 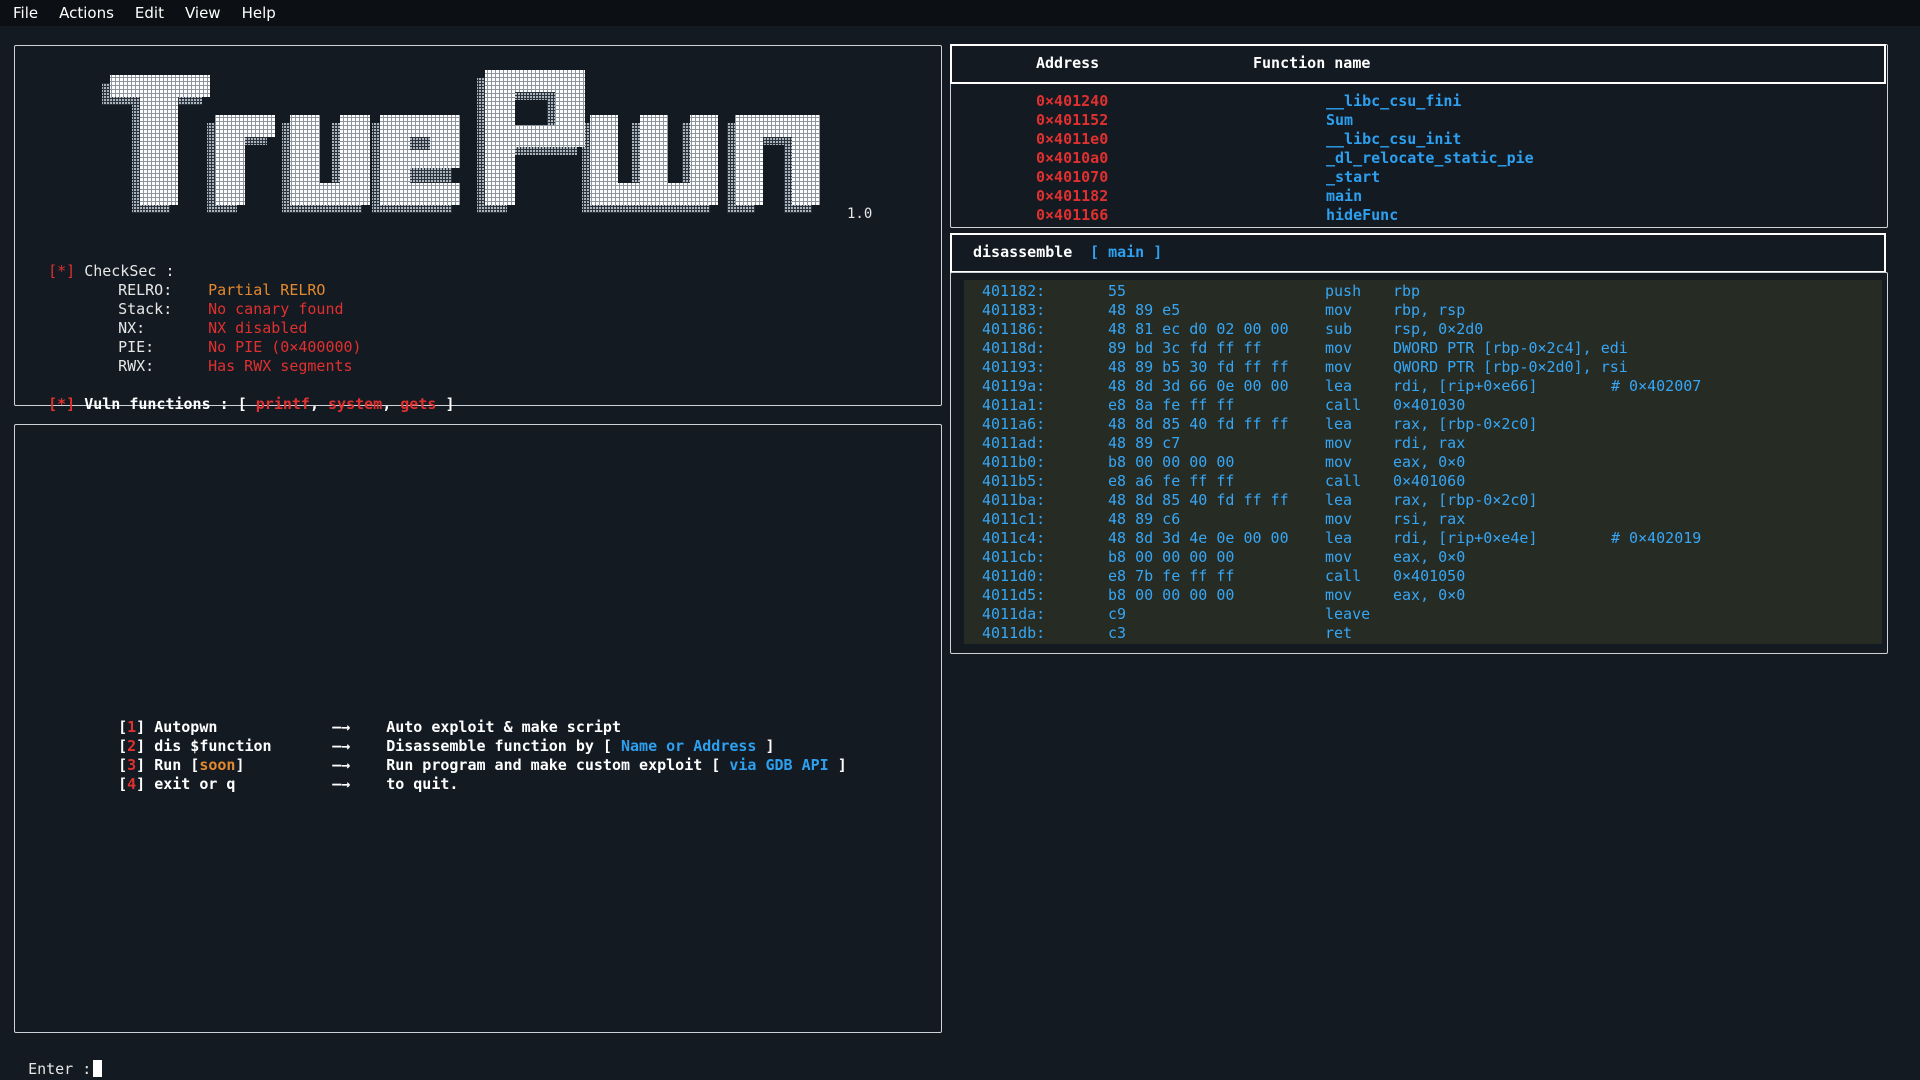 I want to click on asm-row: 4011db: c3 ret, so click(x=1423, y=633).